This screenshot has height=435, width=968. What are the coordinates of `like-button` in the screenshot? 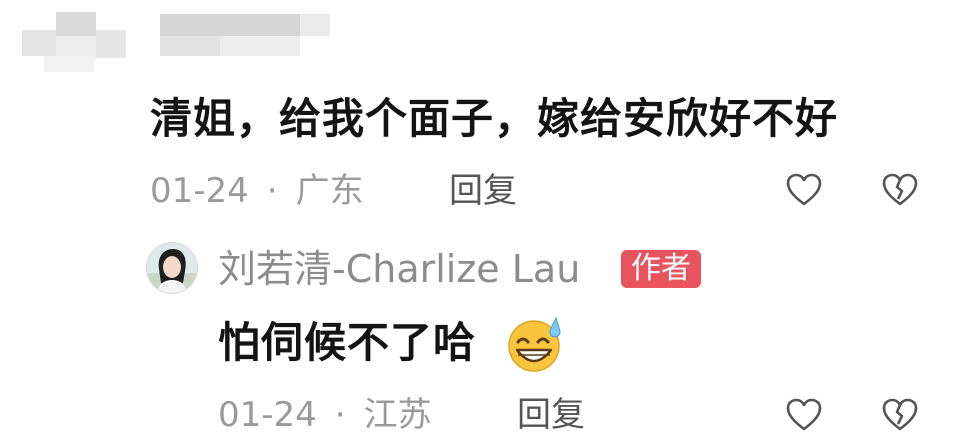 It's located at (804, 190).